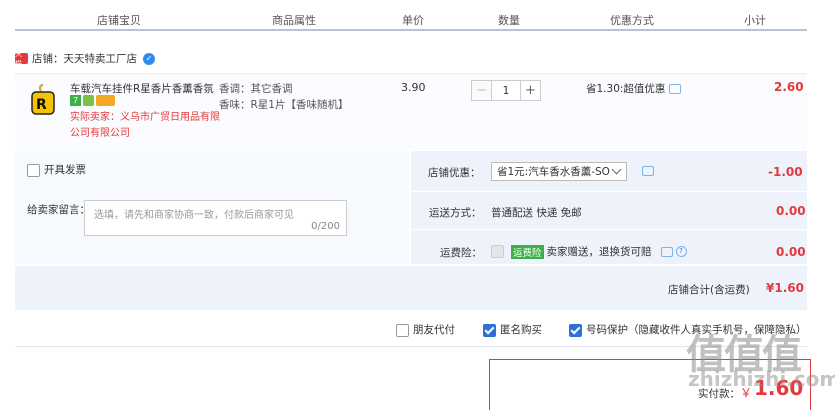 The height and width of the screenshot is (410, 835). Describe the element at coordinates (413, 87) in the screenshot. I see `unit-price: 3.90` at that location.